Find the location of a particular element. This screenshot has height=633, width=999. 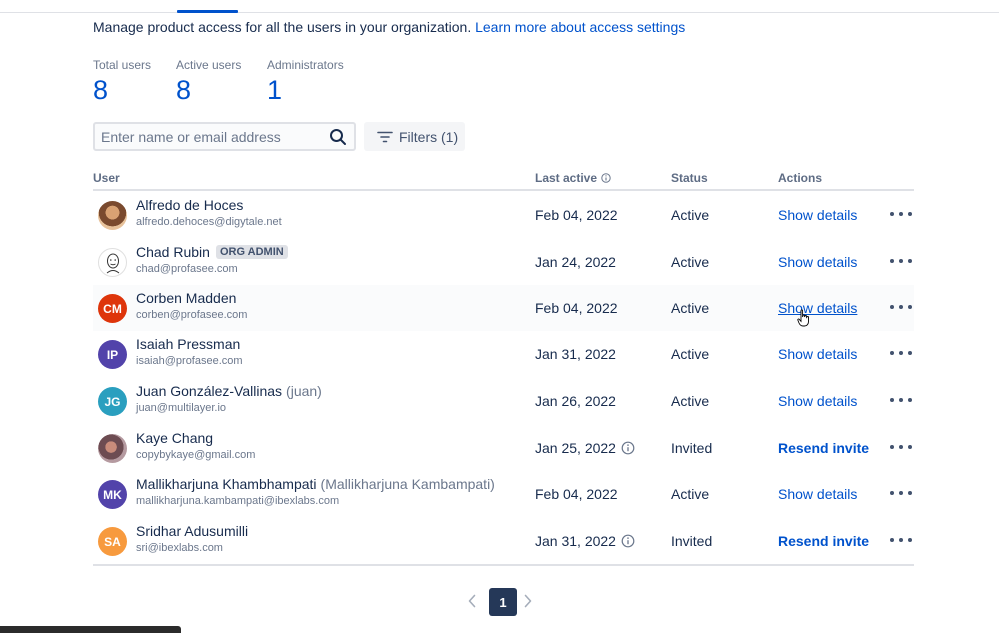

user-email: sri@ibexlabs.com is located at coordinates (179, 548).